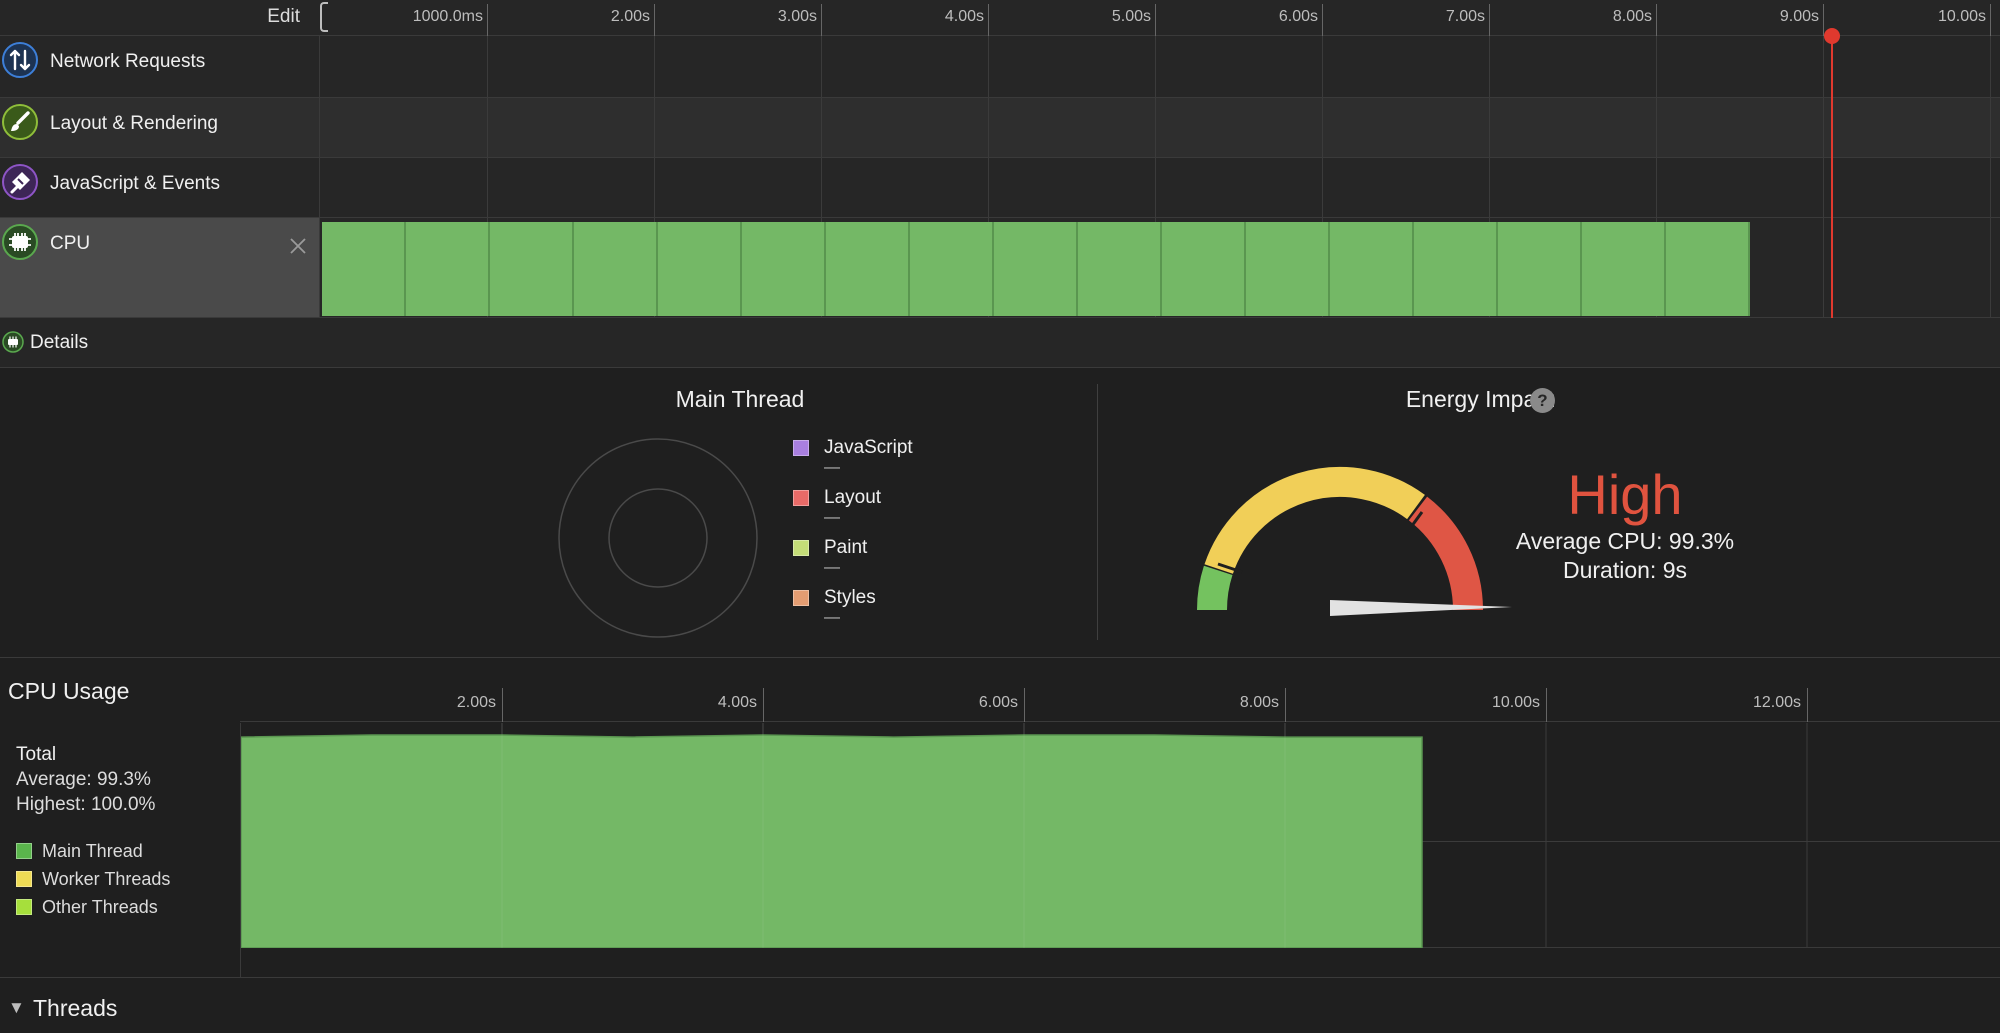 This screenshot has height=1033, width=2000. I want to click on edit-button: Edit, so click(160, 18).